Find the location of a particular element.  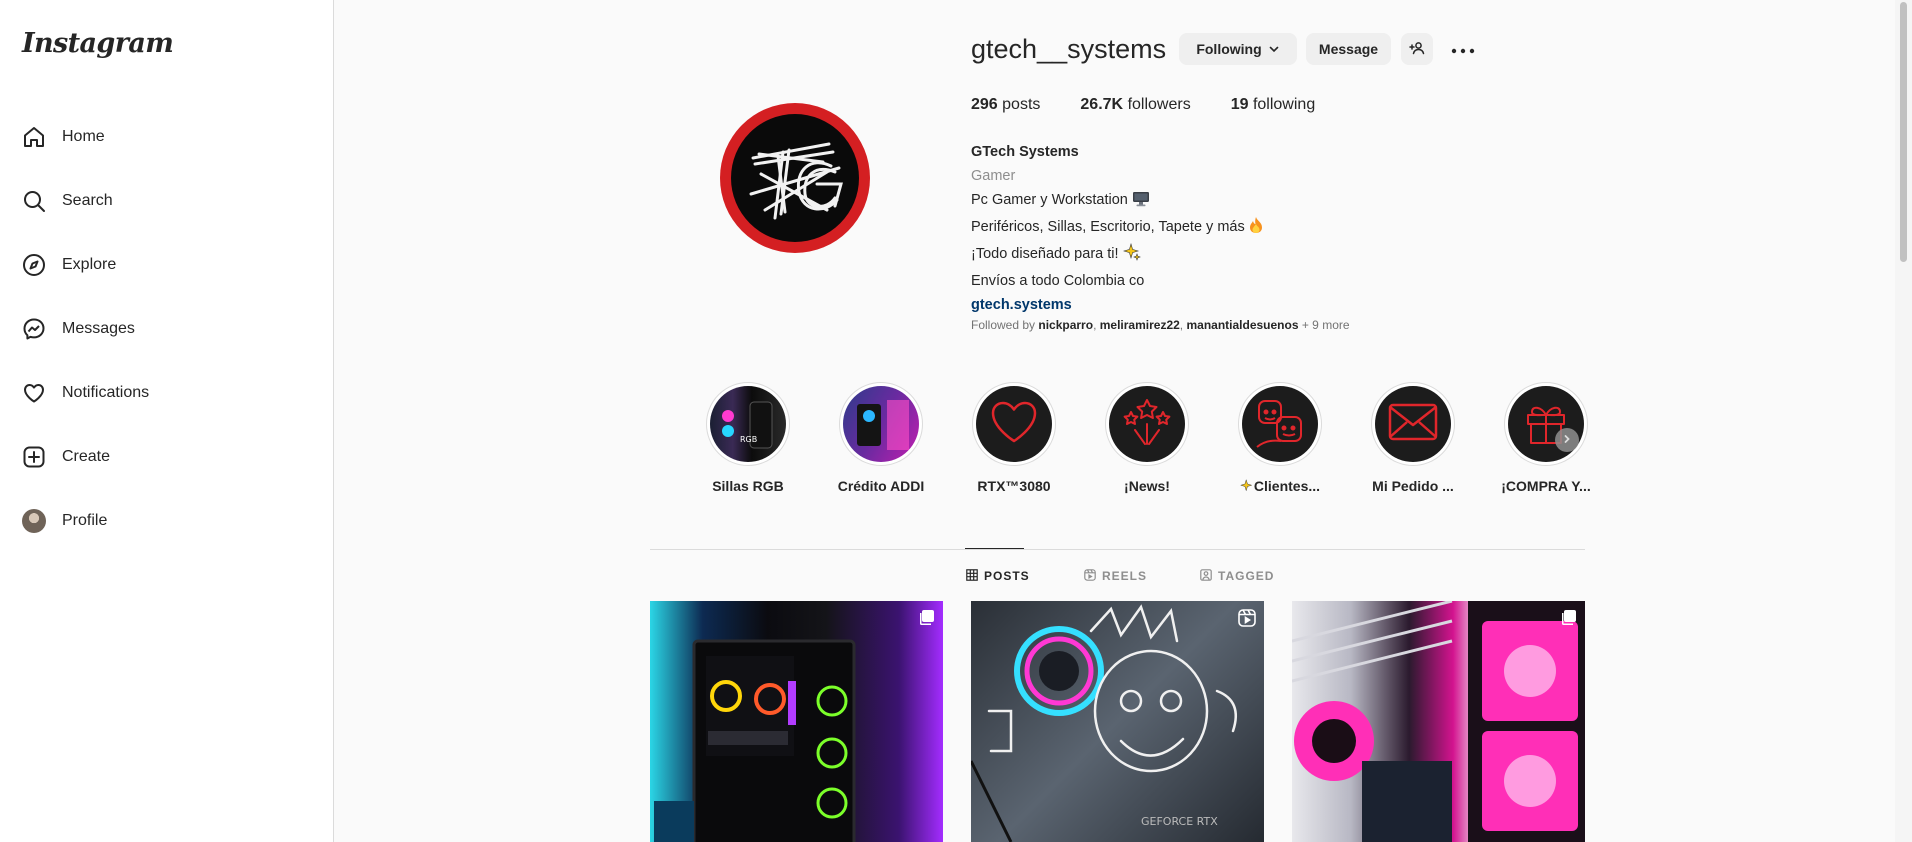

svg-text: RGB is located at coordinates (748, 439).